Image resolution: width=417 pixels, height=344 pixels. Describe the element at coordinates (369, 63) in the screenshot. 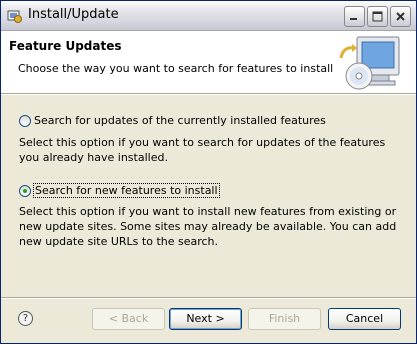

I see `computer-cd-update-icon` at that location.